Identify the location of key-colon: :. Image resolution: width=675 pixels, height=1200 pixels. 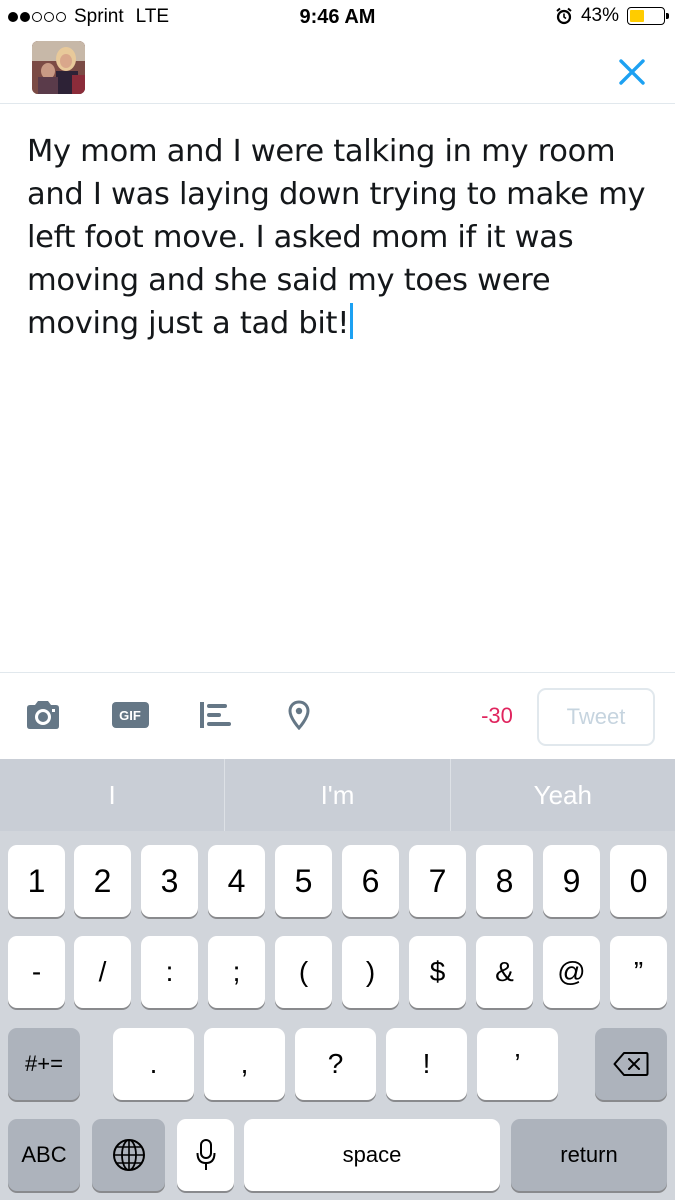
(169, 972).